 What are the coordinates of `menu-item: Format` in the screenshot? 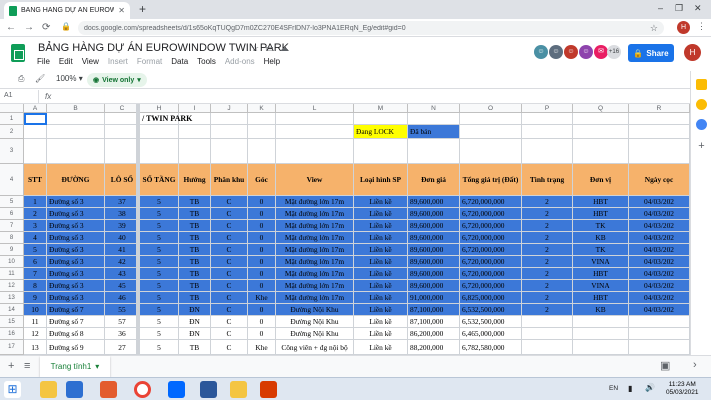 It's located at (149, 61).